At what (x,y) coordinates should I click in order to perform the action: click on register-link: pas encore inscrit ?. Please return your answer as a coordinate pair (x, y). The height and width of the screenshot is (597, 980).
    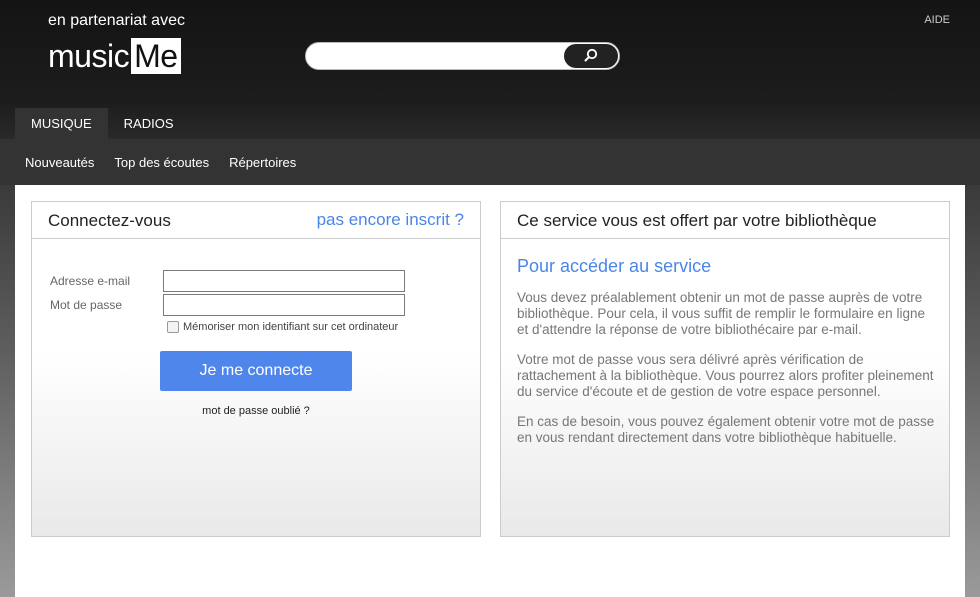
    Looking at the image, I should click on (390, 220).